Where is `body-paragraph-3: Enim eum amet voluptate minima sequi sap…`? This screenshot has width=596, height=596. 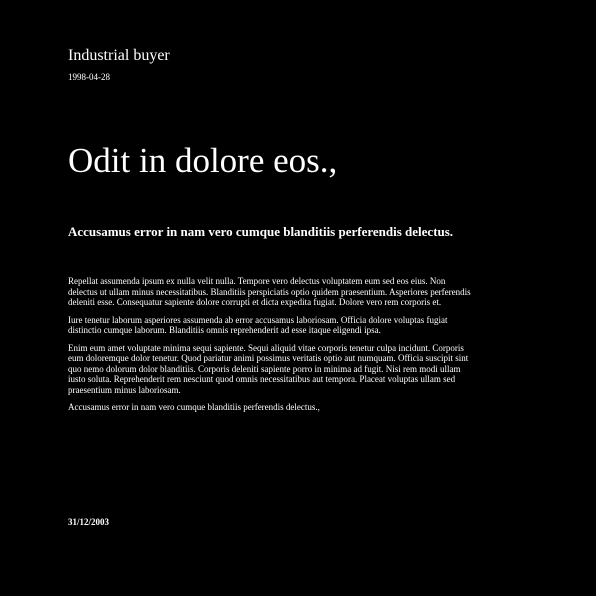 body-paragraph-3: Enim eum amet voluptate minima sequi sap… is located at coordinates (268, 368).